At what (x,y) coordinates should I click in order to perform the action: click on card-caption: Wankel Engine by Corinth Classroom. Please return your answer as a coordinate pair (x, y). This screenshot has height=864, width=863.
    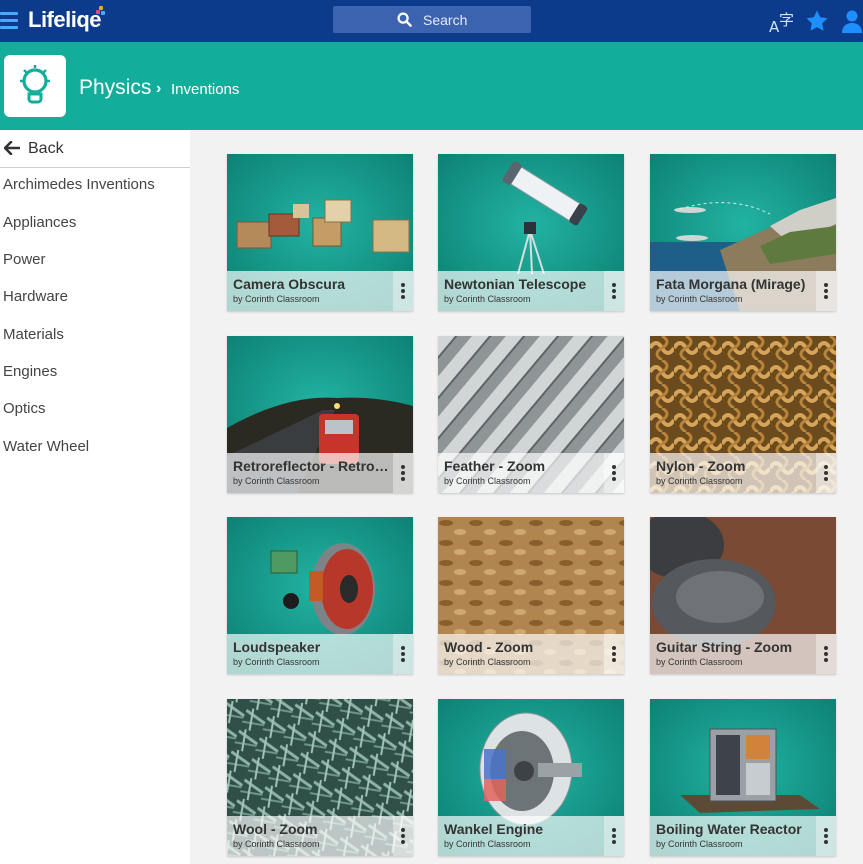
    Looking at the image, I should click on (521, 836).